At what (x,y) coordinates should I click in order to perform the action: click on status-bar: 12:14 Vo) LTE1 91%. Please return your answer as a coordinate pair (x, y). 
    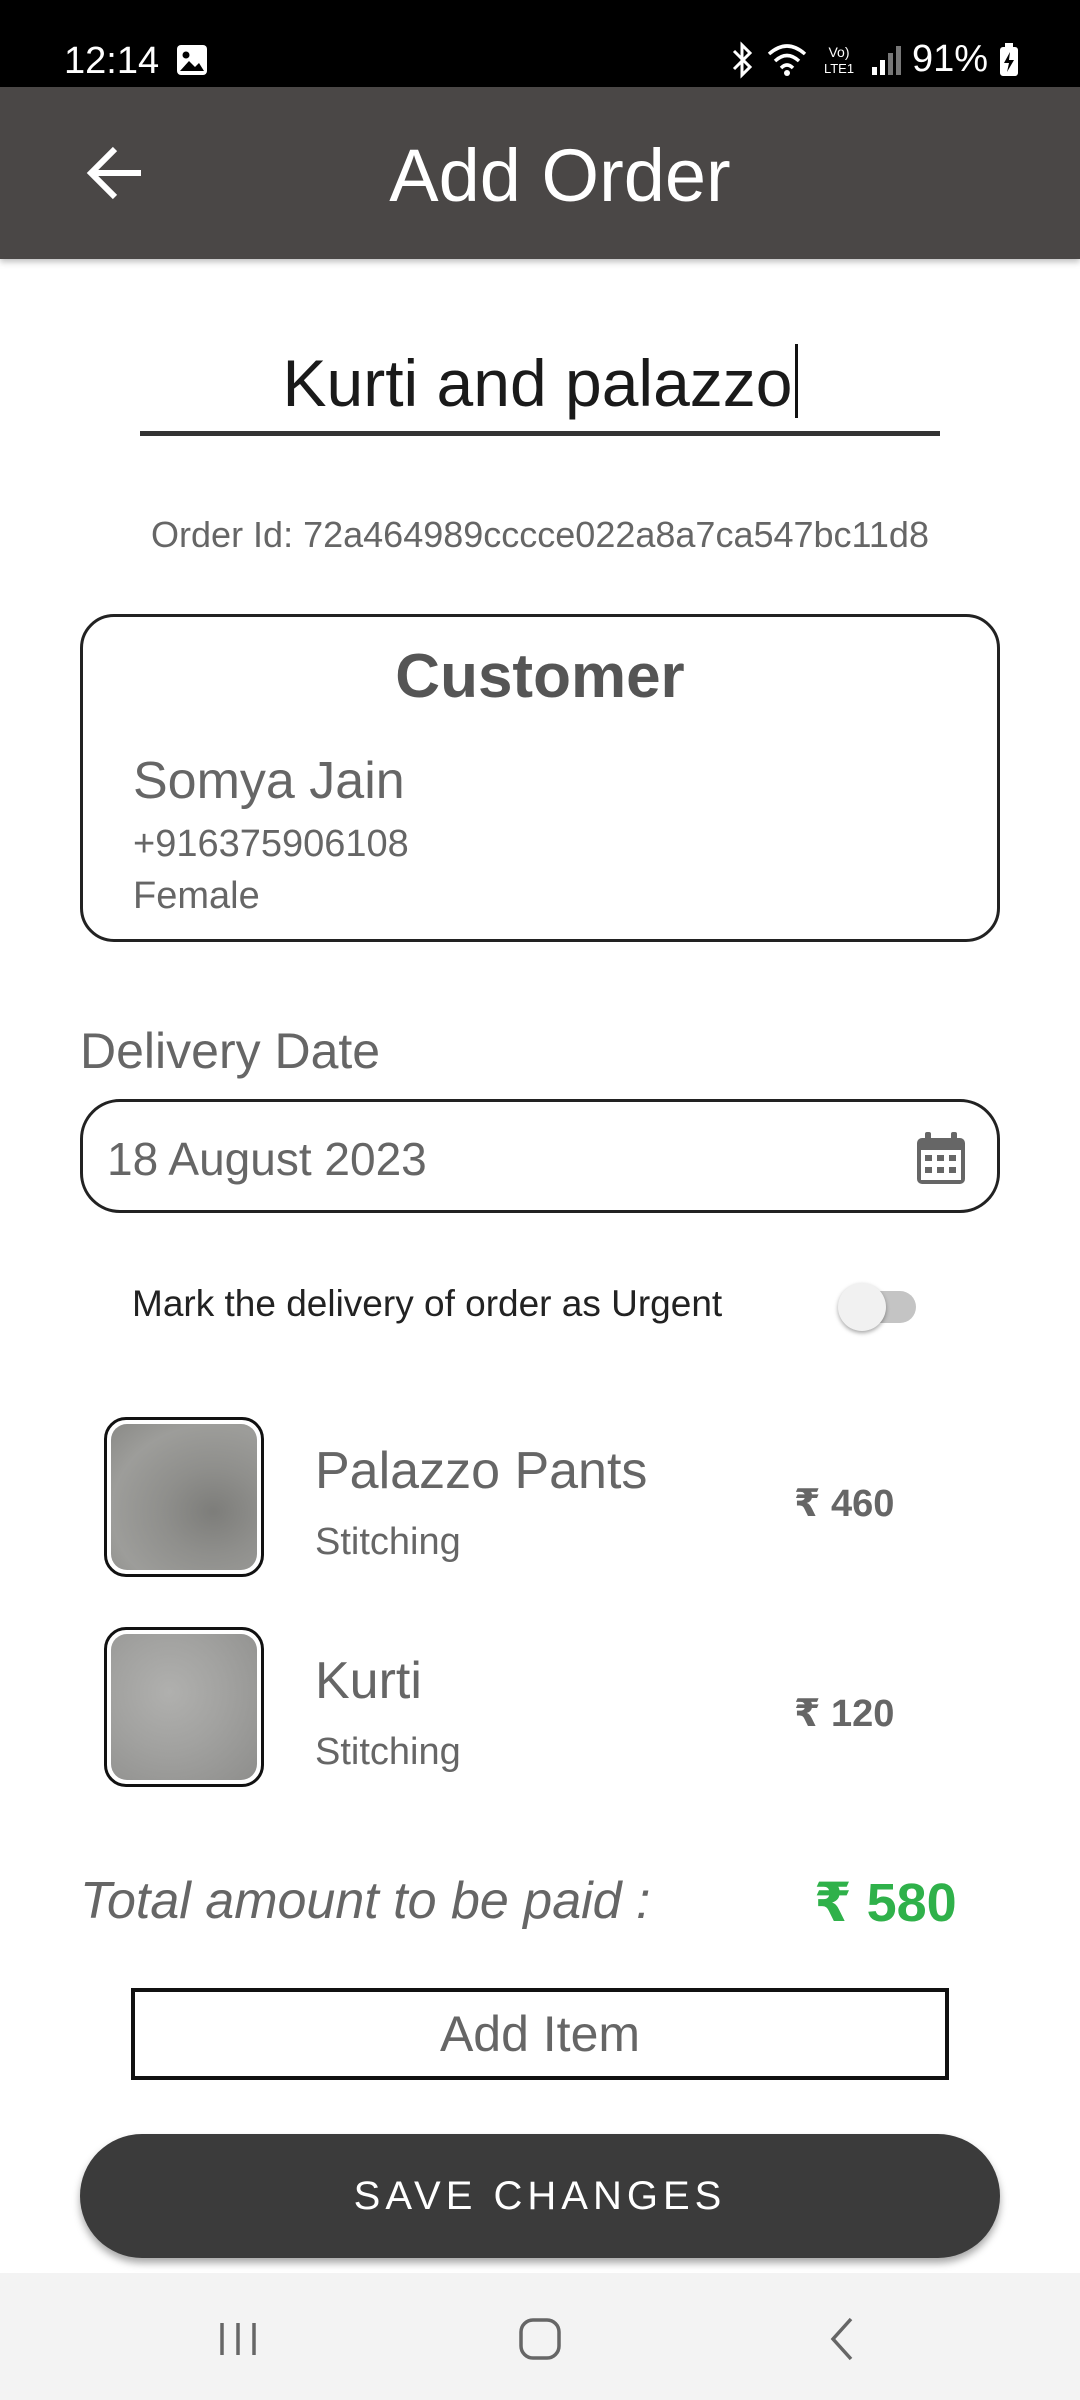
    Looking at the image, I should click on (540, 43).